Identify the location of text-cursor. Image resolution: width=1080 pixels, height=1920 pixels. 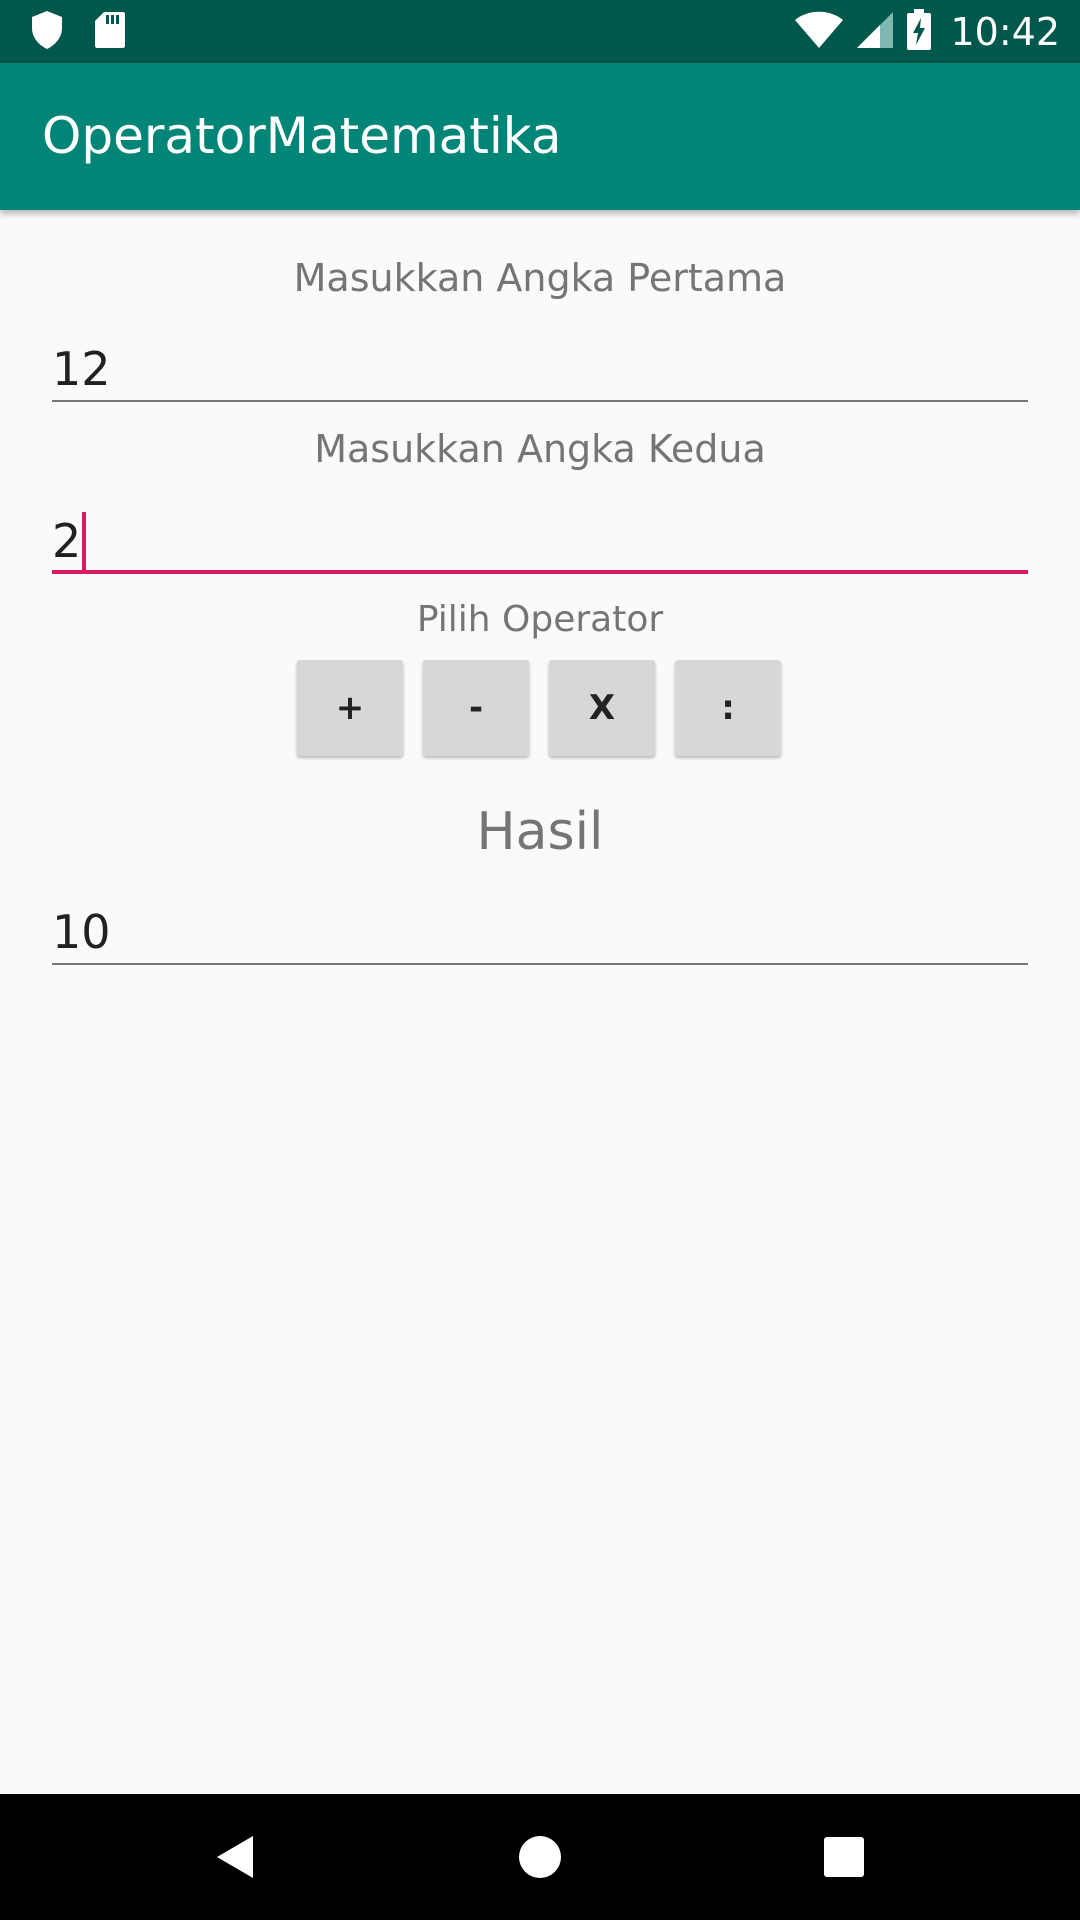
(84, 543).